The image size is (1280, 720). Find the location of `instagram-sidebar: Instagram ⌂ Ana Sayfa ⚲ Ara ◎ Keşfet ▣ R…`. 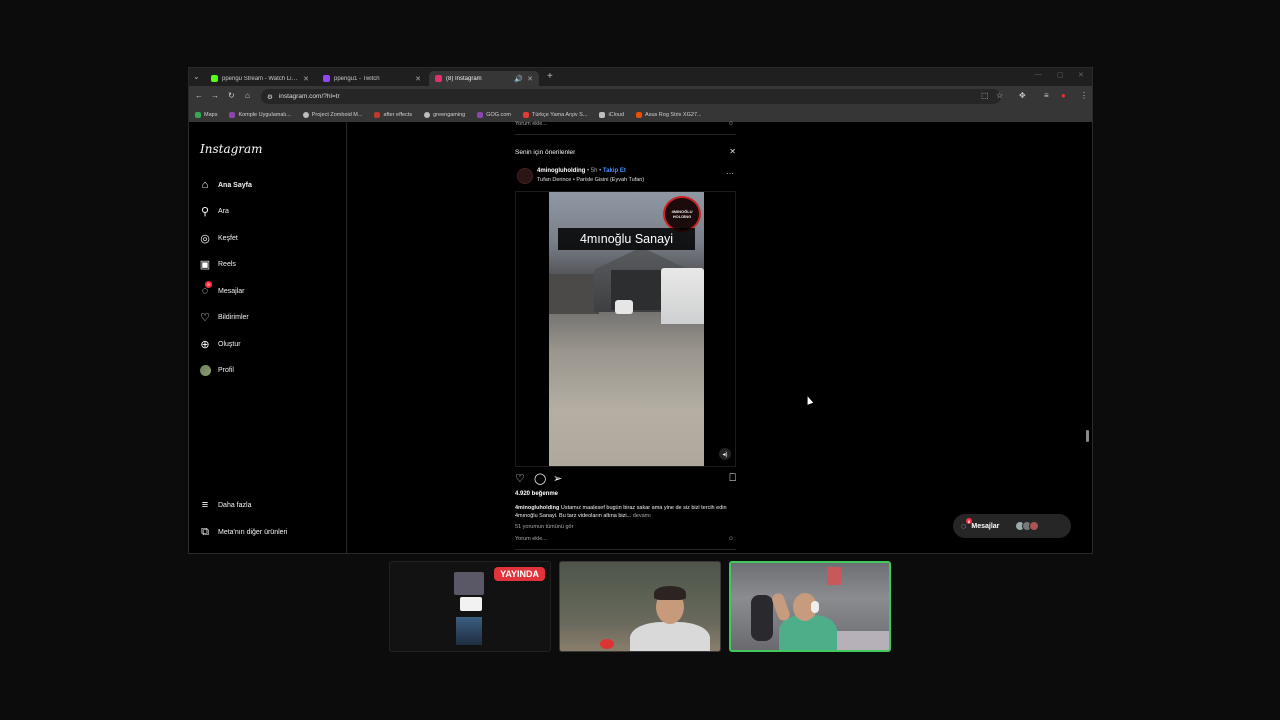

instagram-sidebar: Instagram ⌂ Ana Sayfa ⚲ Ara ◎ Keşfet ▣ R… is located at coordinates (268, 337).